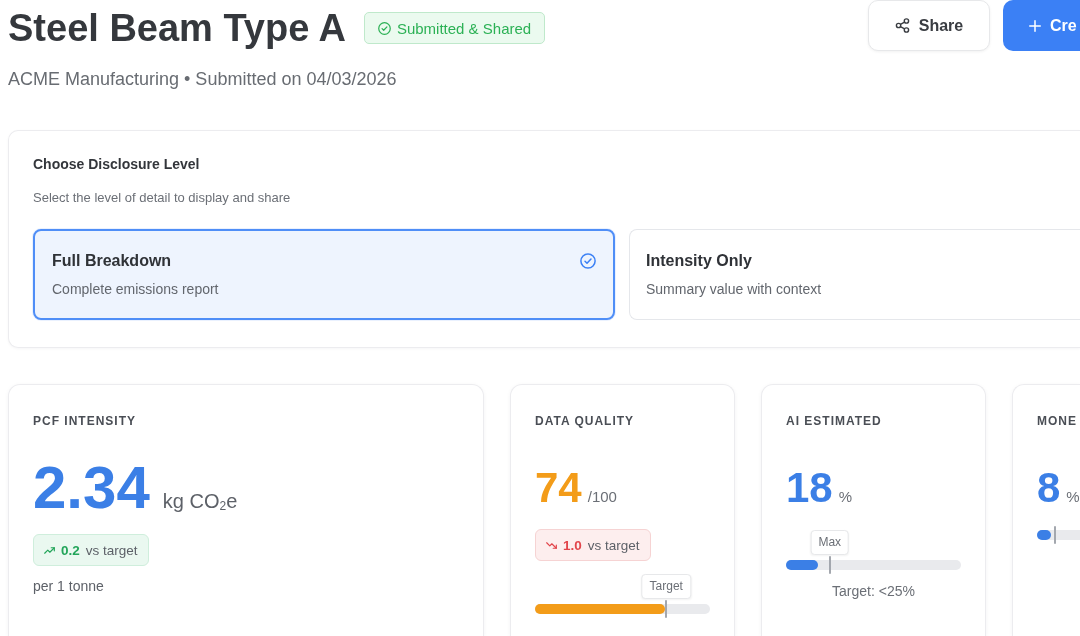 Image resolution: width=1080 pixels, height=636 pixels. What do you see at coordinates (70, 550) in the screenshot?
I see `delta-value: 0.2` at bounding box center [70, 550].